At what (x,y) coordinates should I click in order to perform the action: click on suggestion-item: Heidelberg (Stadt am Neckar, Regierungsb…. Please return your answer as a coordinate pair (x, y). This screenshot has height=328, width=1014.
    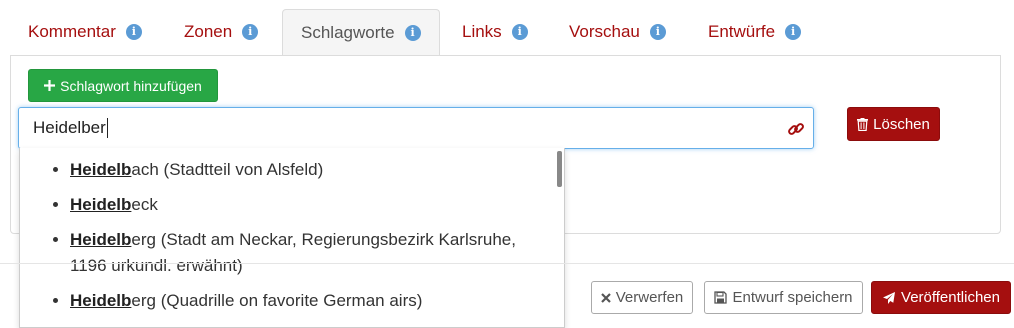
    Looking at the image, I should click on (317, 254).